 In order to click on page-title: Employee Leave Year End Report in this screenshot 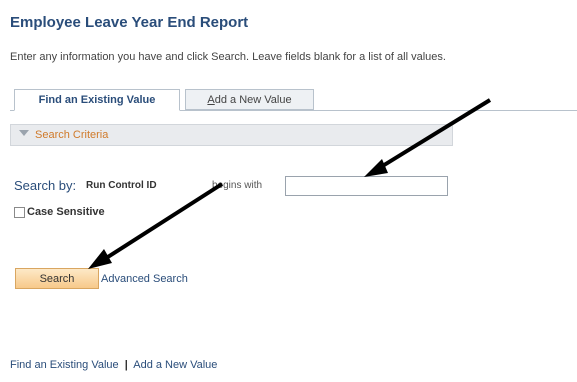, I will do `click(129, 22)`.